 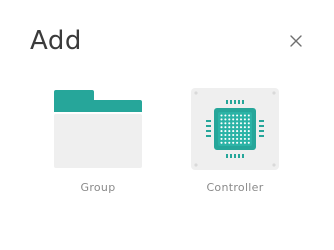 I want to click on controller-label: Controller, so click(x=235, y=187).